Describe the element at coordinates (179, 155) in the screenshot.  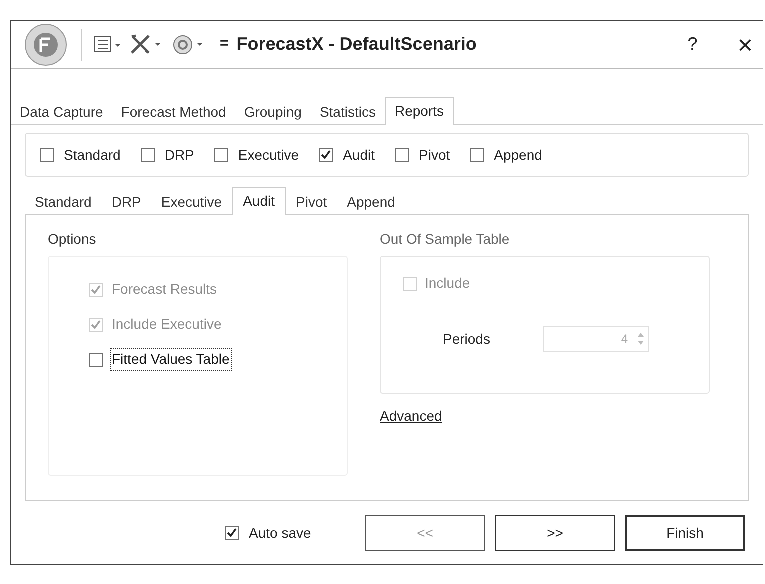
I see `checkbox-label: DRP` at that location.